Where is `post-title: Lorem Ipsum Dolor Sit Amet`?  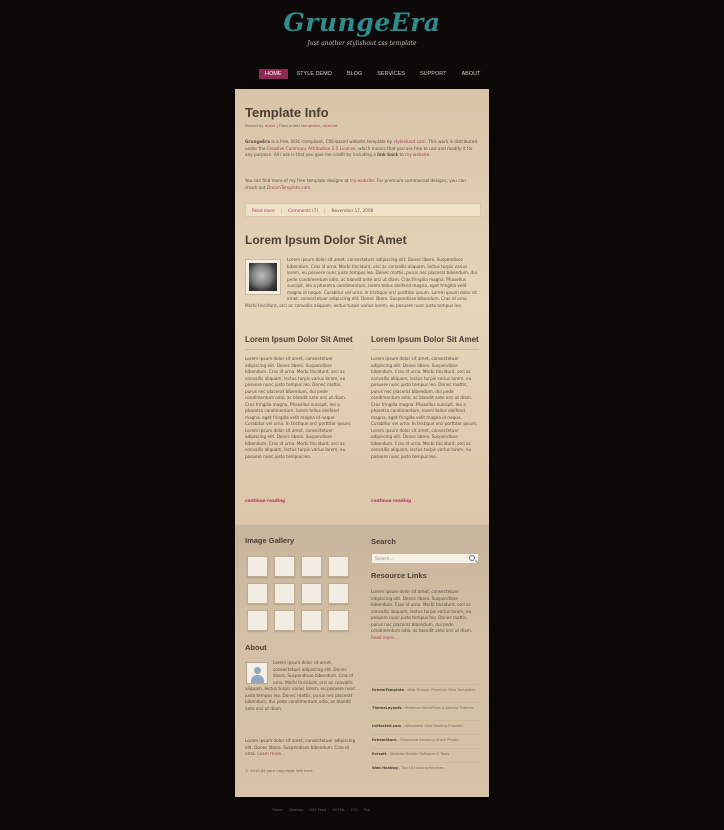
post-title: Lorem Ipsum Dolor Sit Amet is located at coordinates (326, 240).